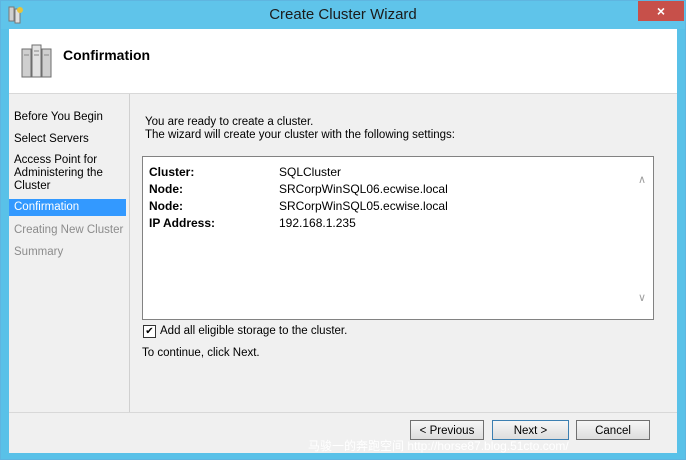 Image resolution: width=686 pixels, height=460 pixels. Describe the element at coordinates (229, 122) in the screenshot. I see `intro-line-1: You are ready to create a cluster.` at that location.